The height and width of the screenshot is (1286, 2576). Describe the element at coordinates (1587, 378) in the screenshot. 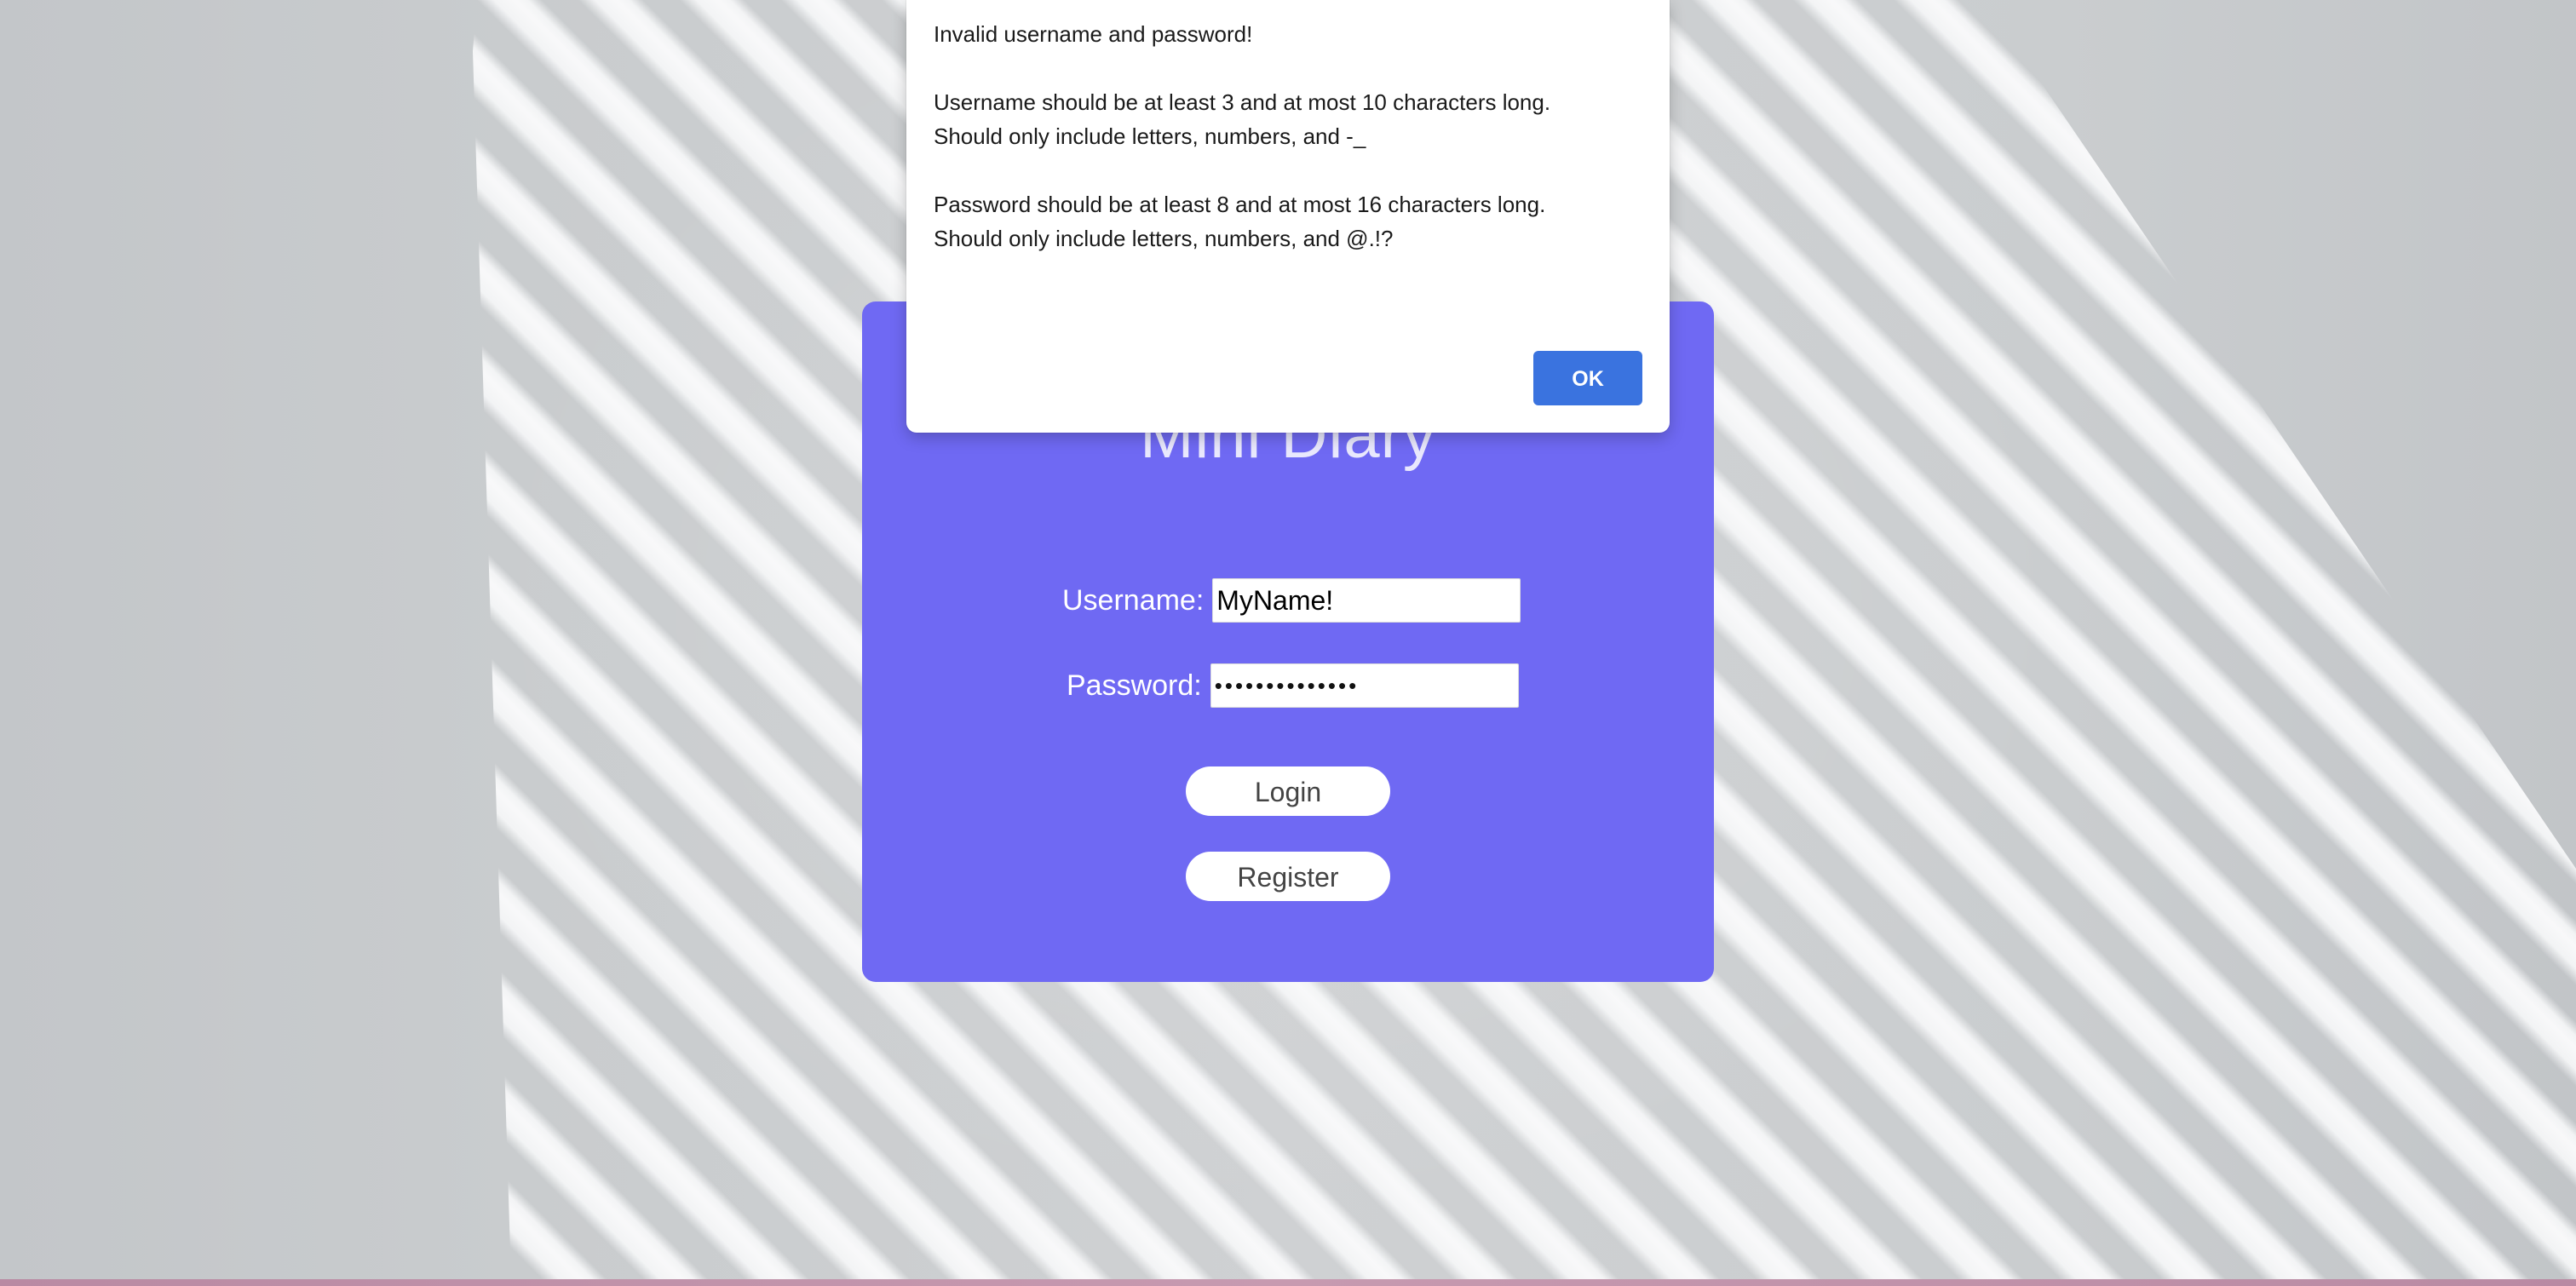

I see `ok-button: OK` at that location.